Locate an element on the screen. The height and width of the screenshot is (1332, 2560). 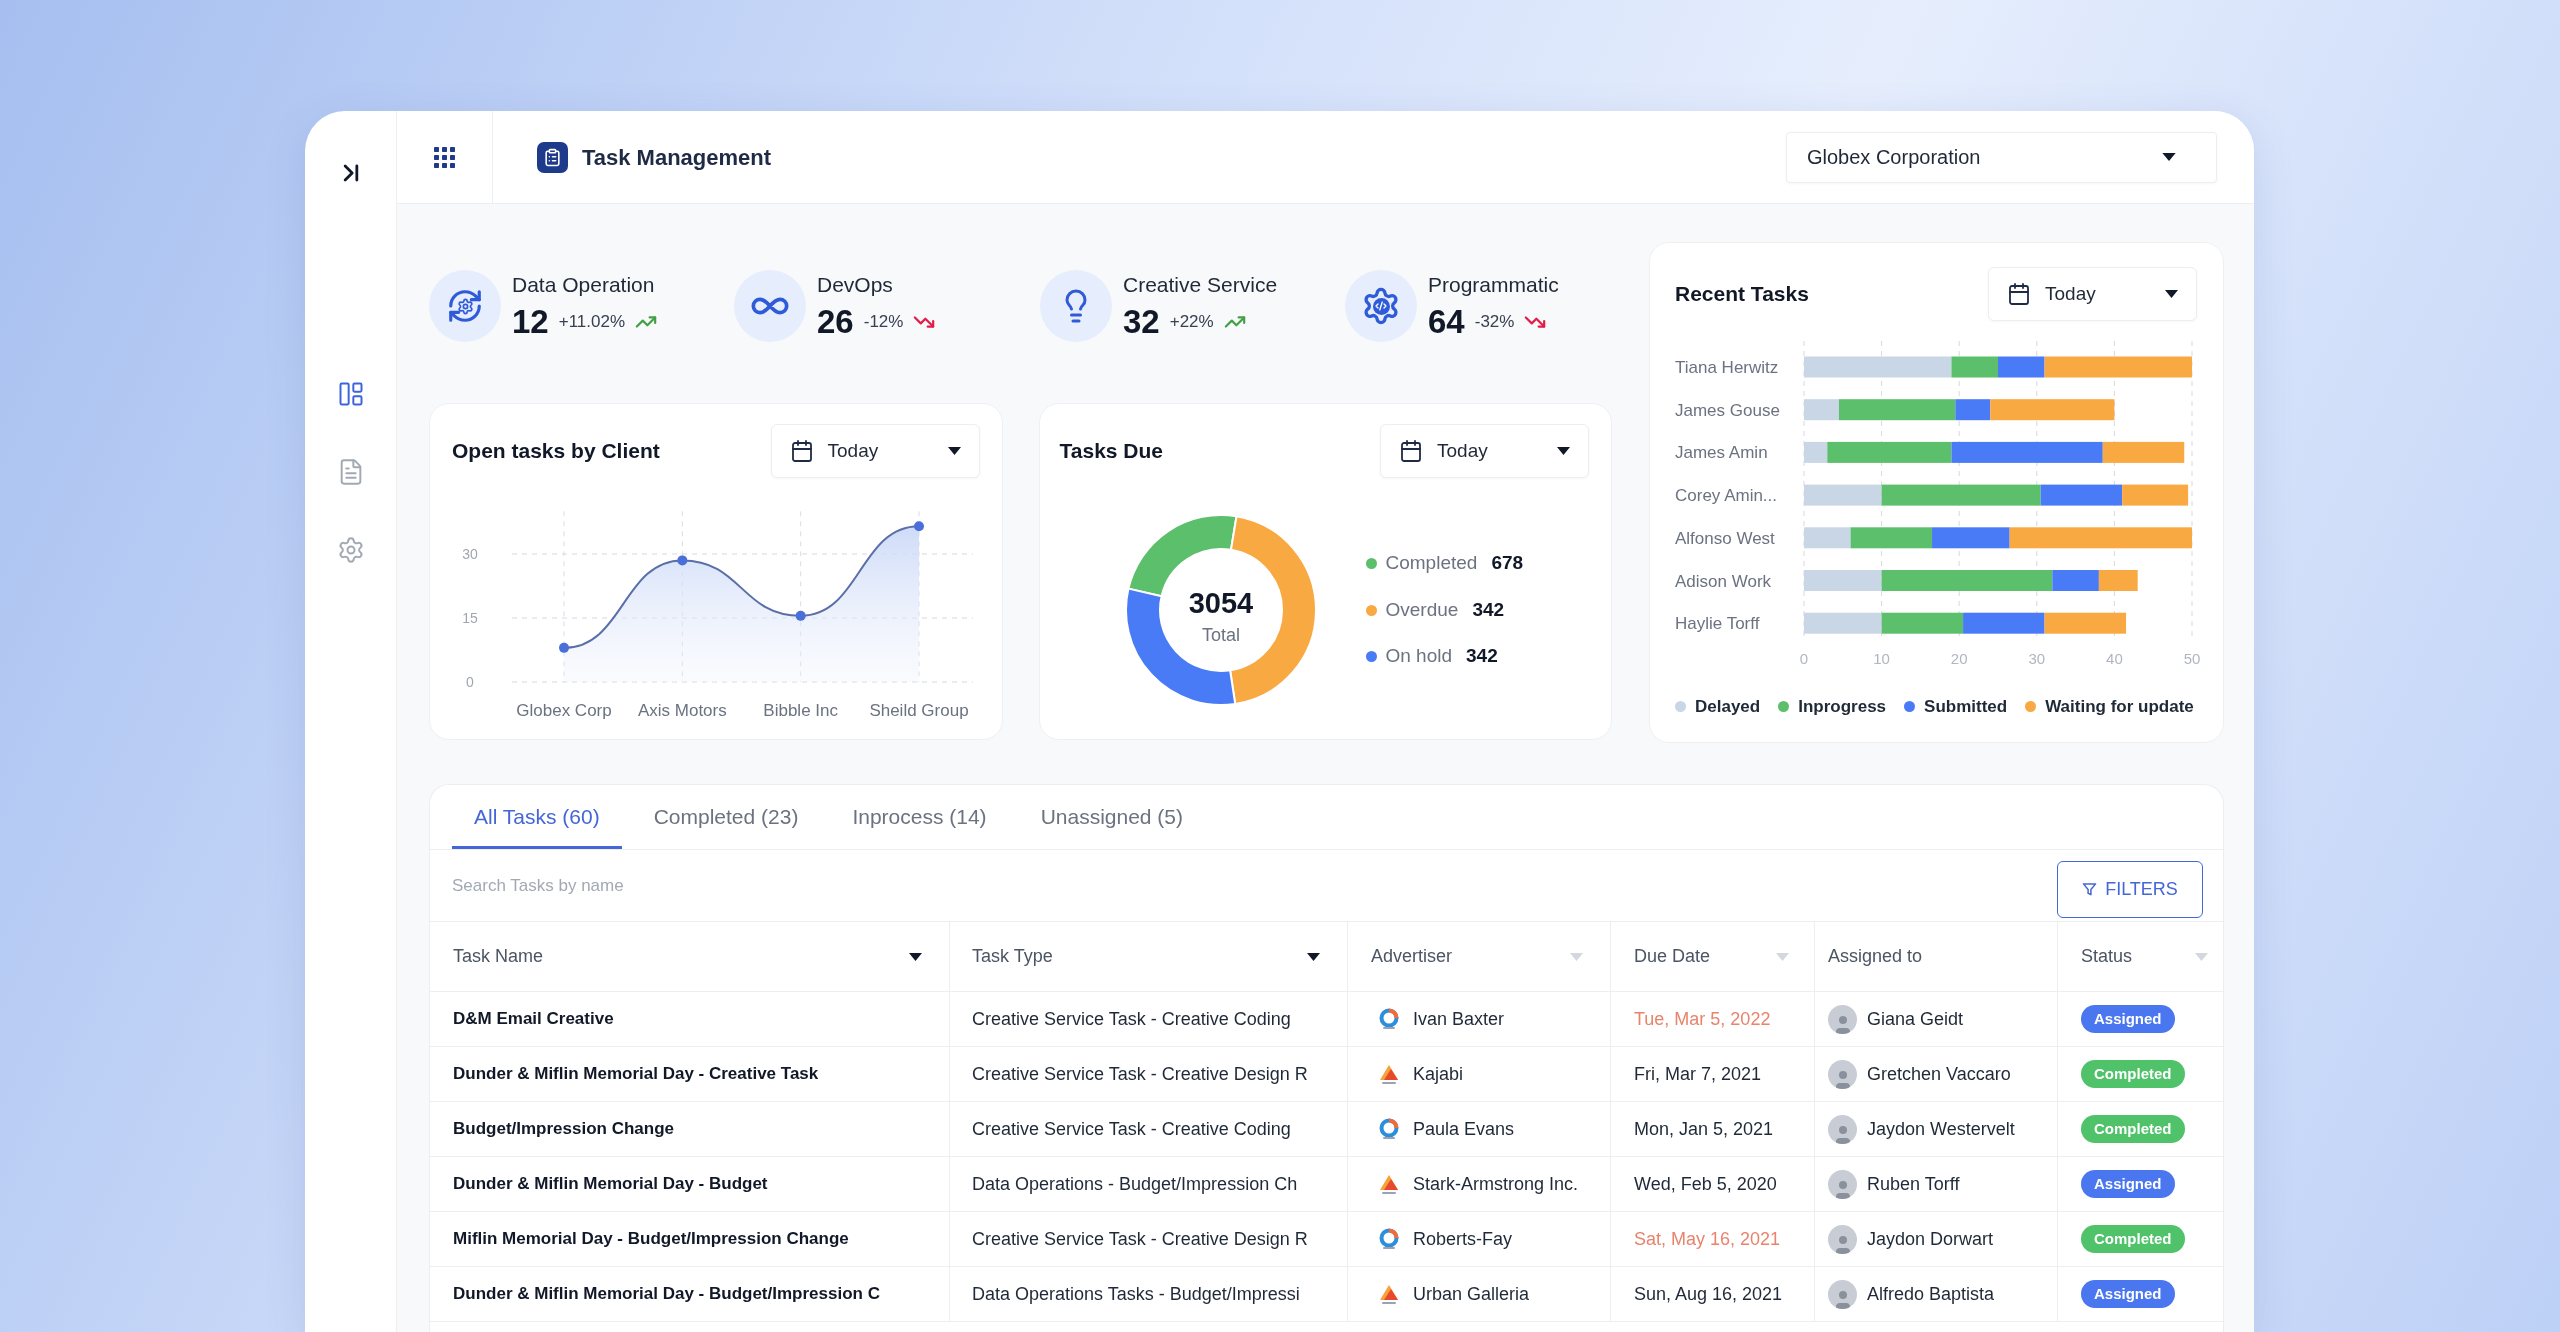
table-cell: Dunder & Miflin Memorial Day - Budget is located at coordinates (690, 1184).